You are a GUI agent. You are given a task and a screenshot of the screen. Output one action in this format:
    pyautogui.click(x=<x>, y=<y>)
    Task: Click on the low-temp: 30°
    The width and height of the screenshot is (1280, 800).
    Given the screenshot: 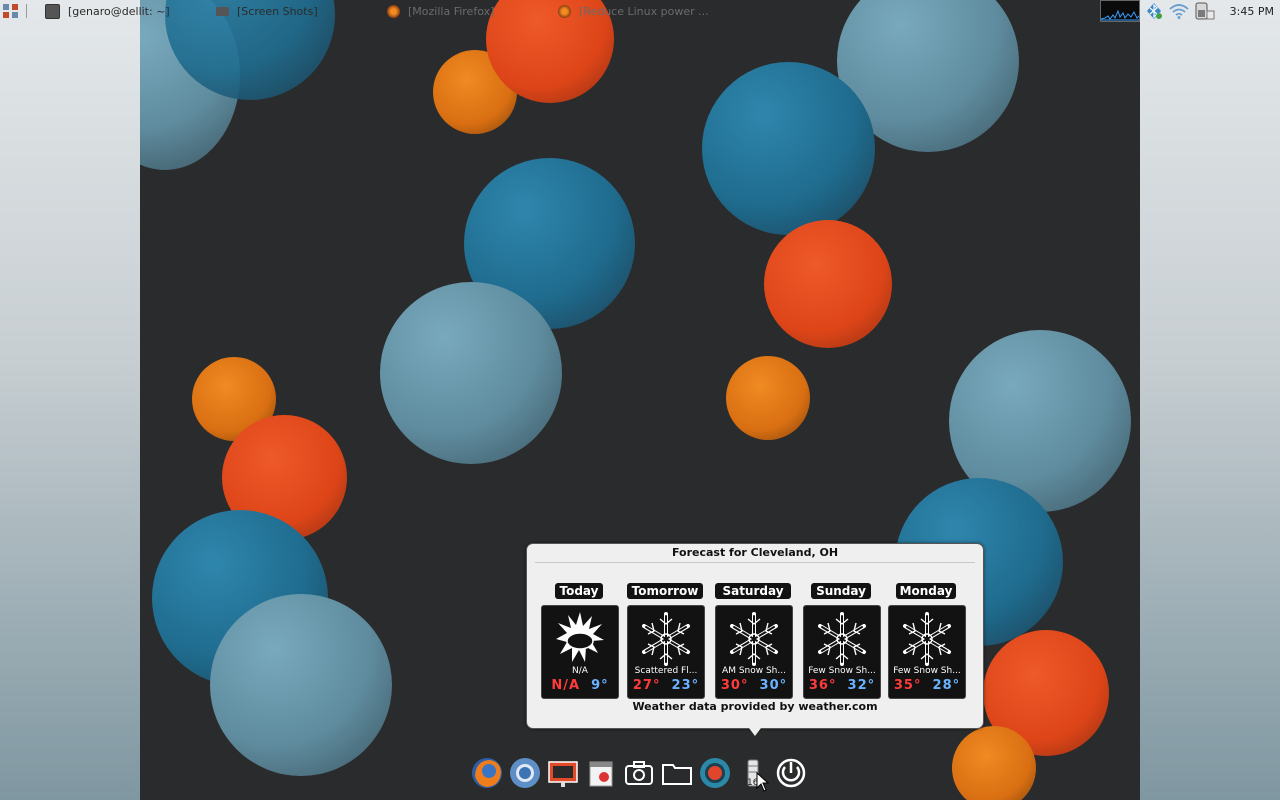 What is the action you would take?
    pyautogui.click(x=773, y=685)
    